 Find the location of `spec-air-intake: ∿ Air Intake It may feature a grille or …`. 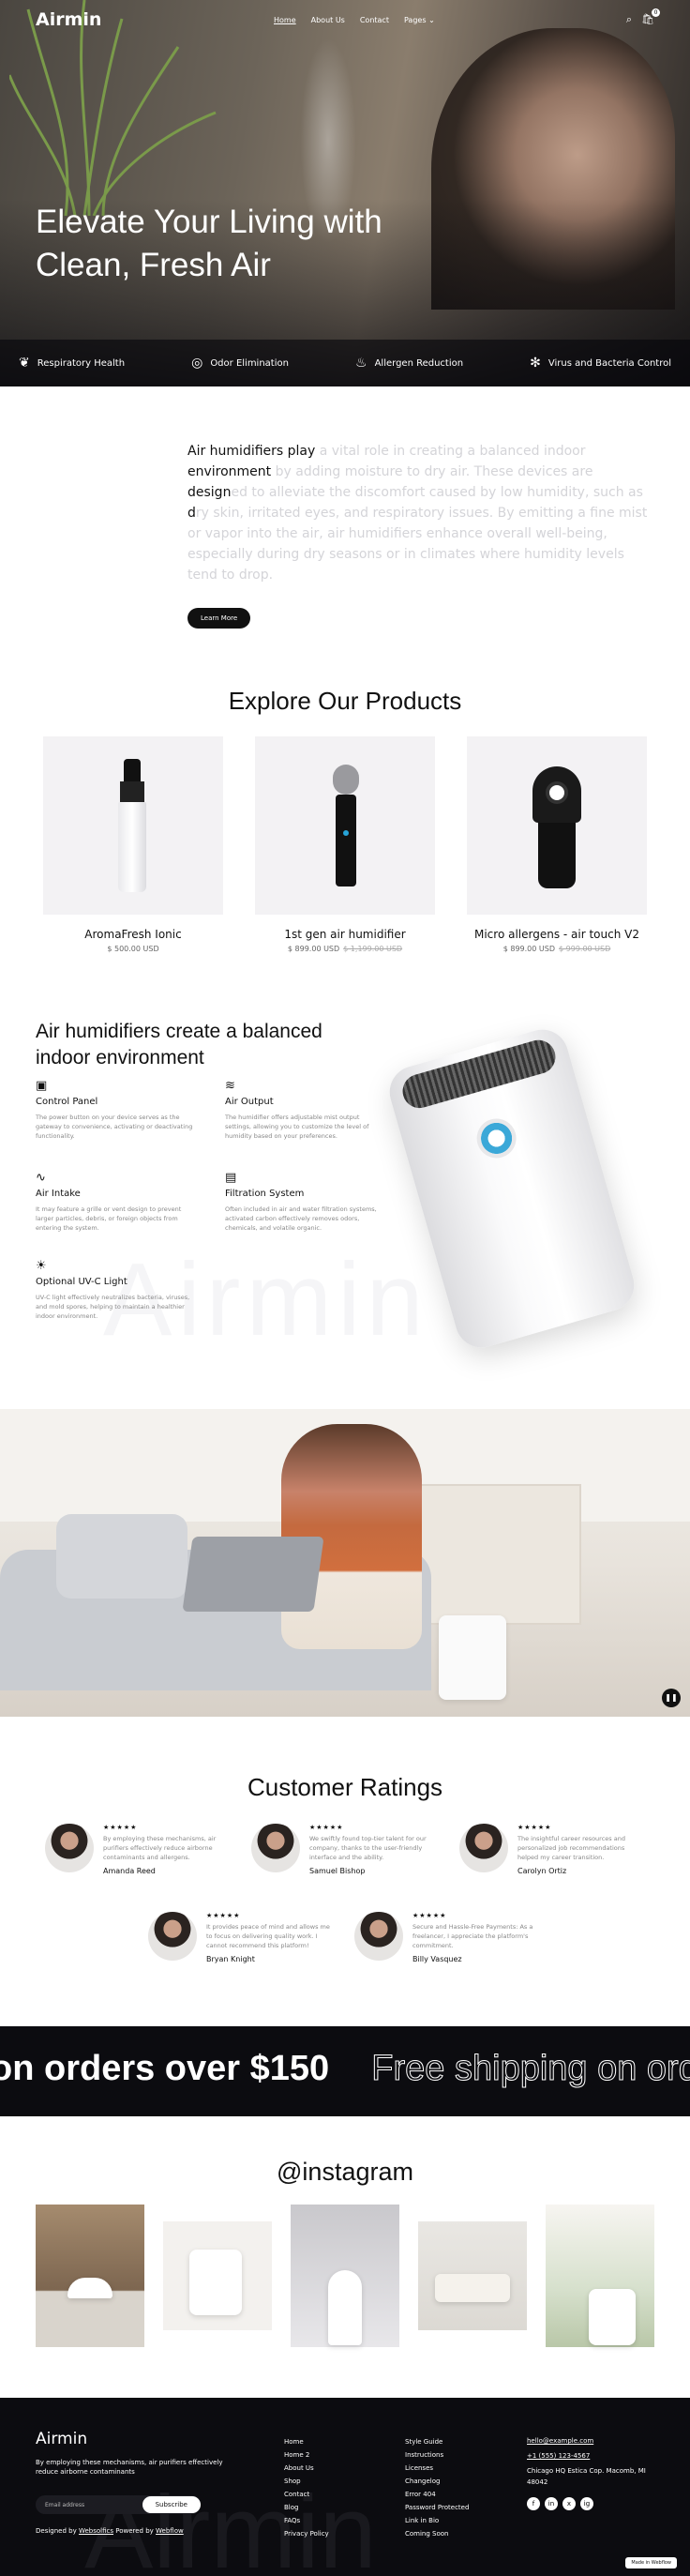

spec-air-intake: ∿ Air Intake It may feature a grille or … is located at coordinates (115, 1202).